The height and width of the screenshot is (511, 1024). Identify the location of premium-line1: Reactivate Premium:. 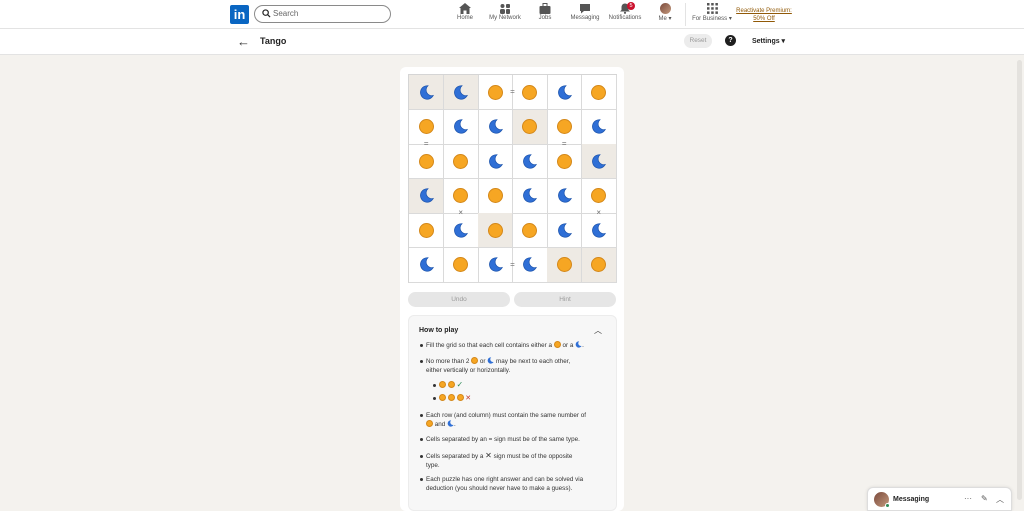
(764, 11).